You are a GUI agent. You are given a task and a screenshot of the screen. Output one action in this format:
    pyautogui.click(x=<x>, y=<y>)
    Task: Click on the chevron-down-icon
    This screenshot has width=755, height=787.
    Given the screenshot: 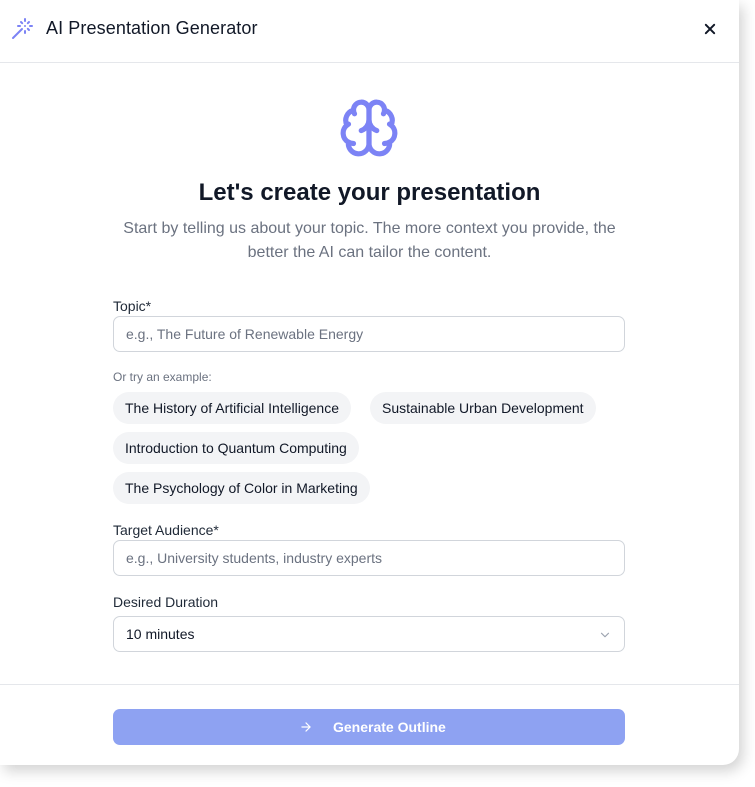 What is the action you would take?
    pyautogui.click(x=605, y=635)
    